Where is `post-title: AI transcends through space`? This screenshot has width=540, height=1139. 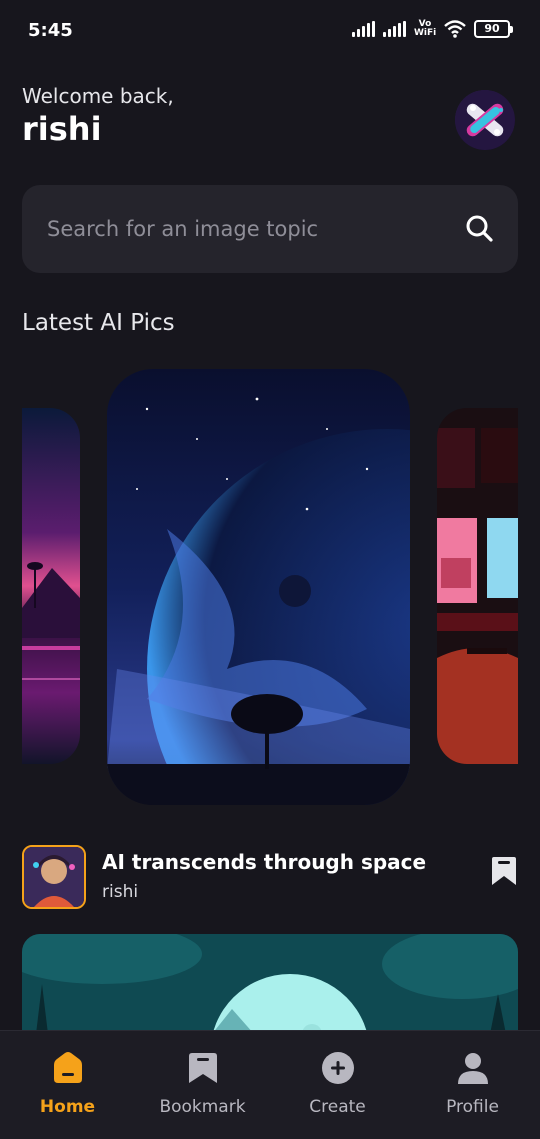 post-title: AI transcends through space is located at coordinates (264, 862).